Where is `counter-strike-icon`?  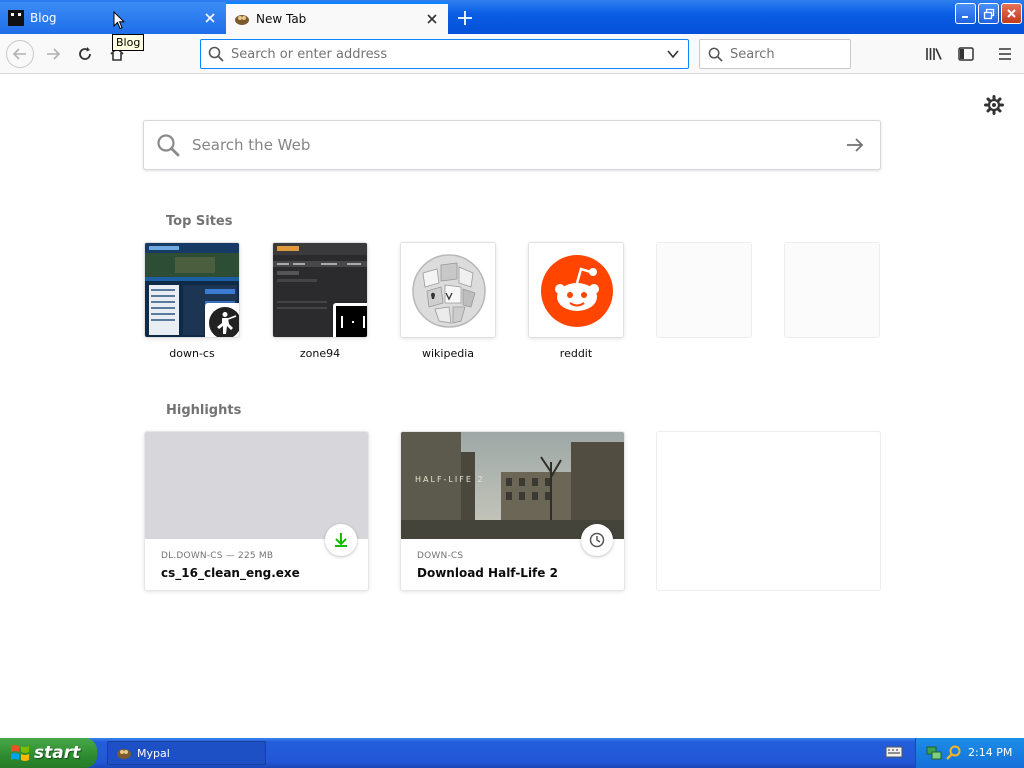 counter-strike-icon is located at coordinates (222, 320).